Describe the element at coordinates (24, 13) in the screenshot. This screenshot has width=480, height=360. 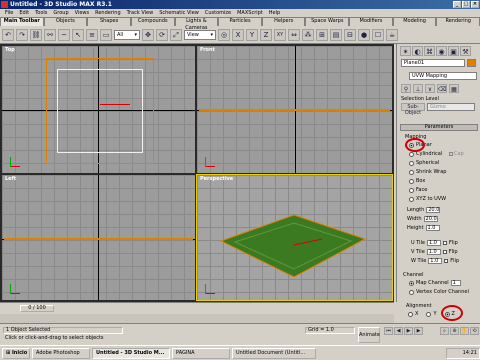
I see `menu-edit: Edit` at that location.